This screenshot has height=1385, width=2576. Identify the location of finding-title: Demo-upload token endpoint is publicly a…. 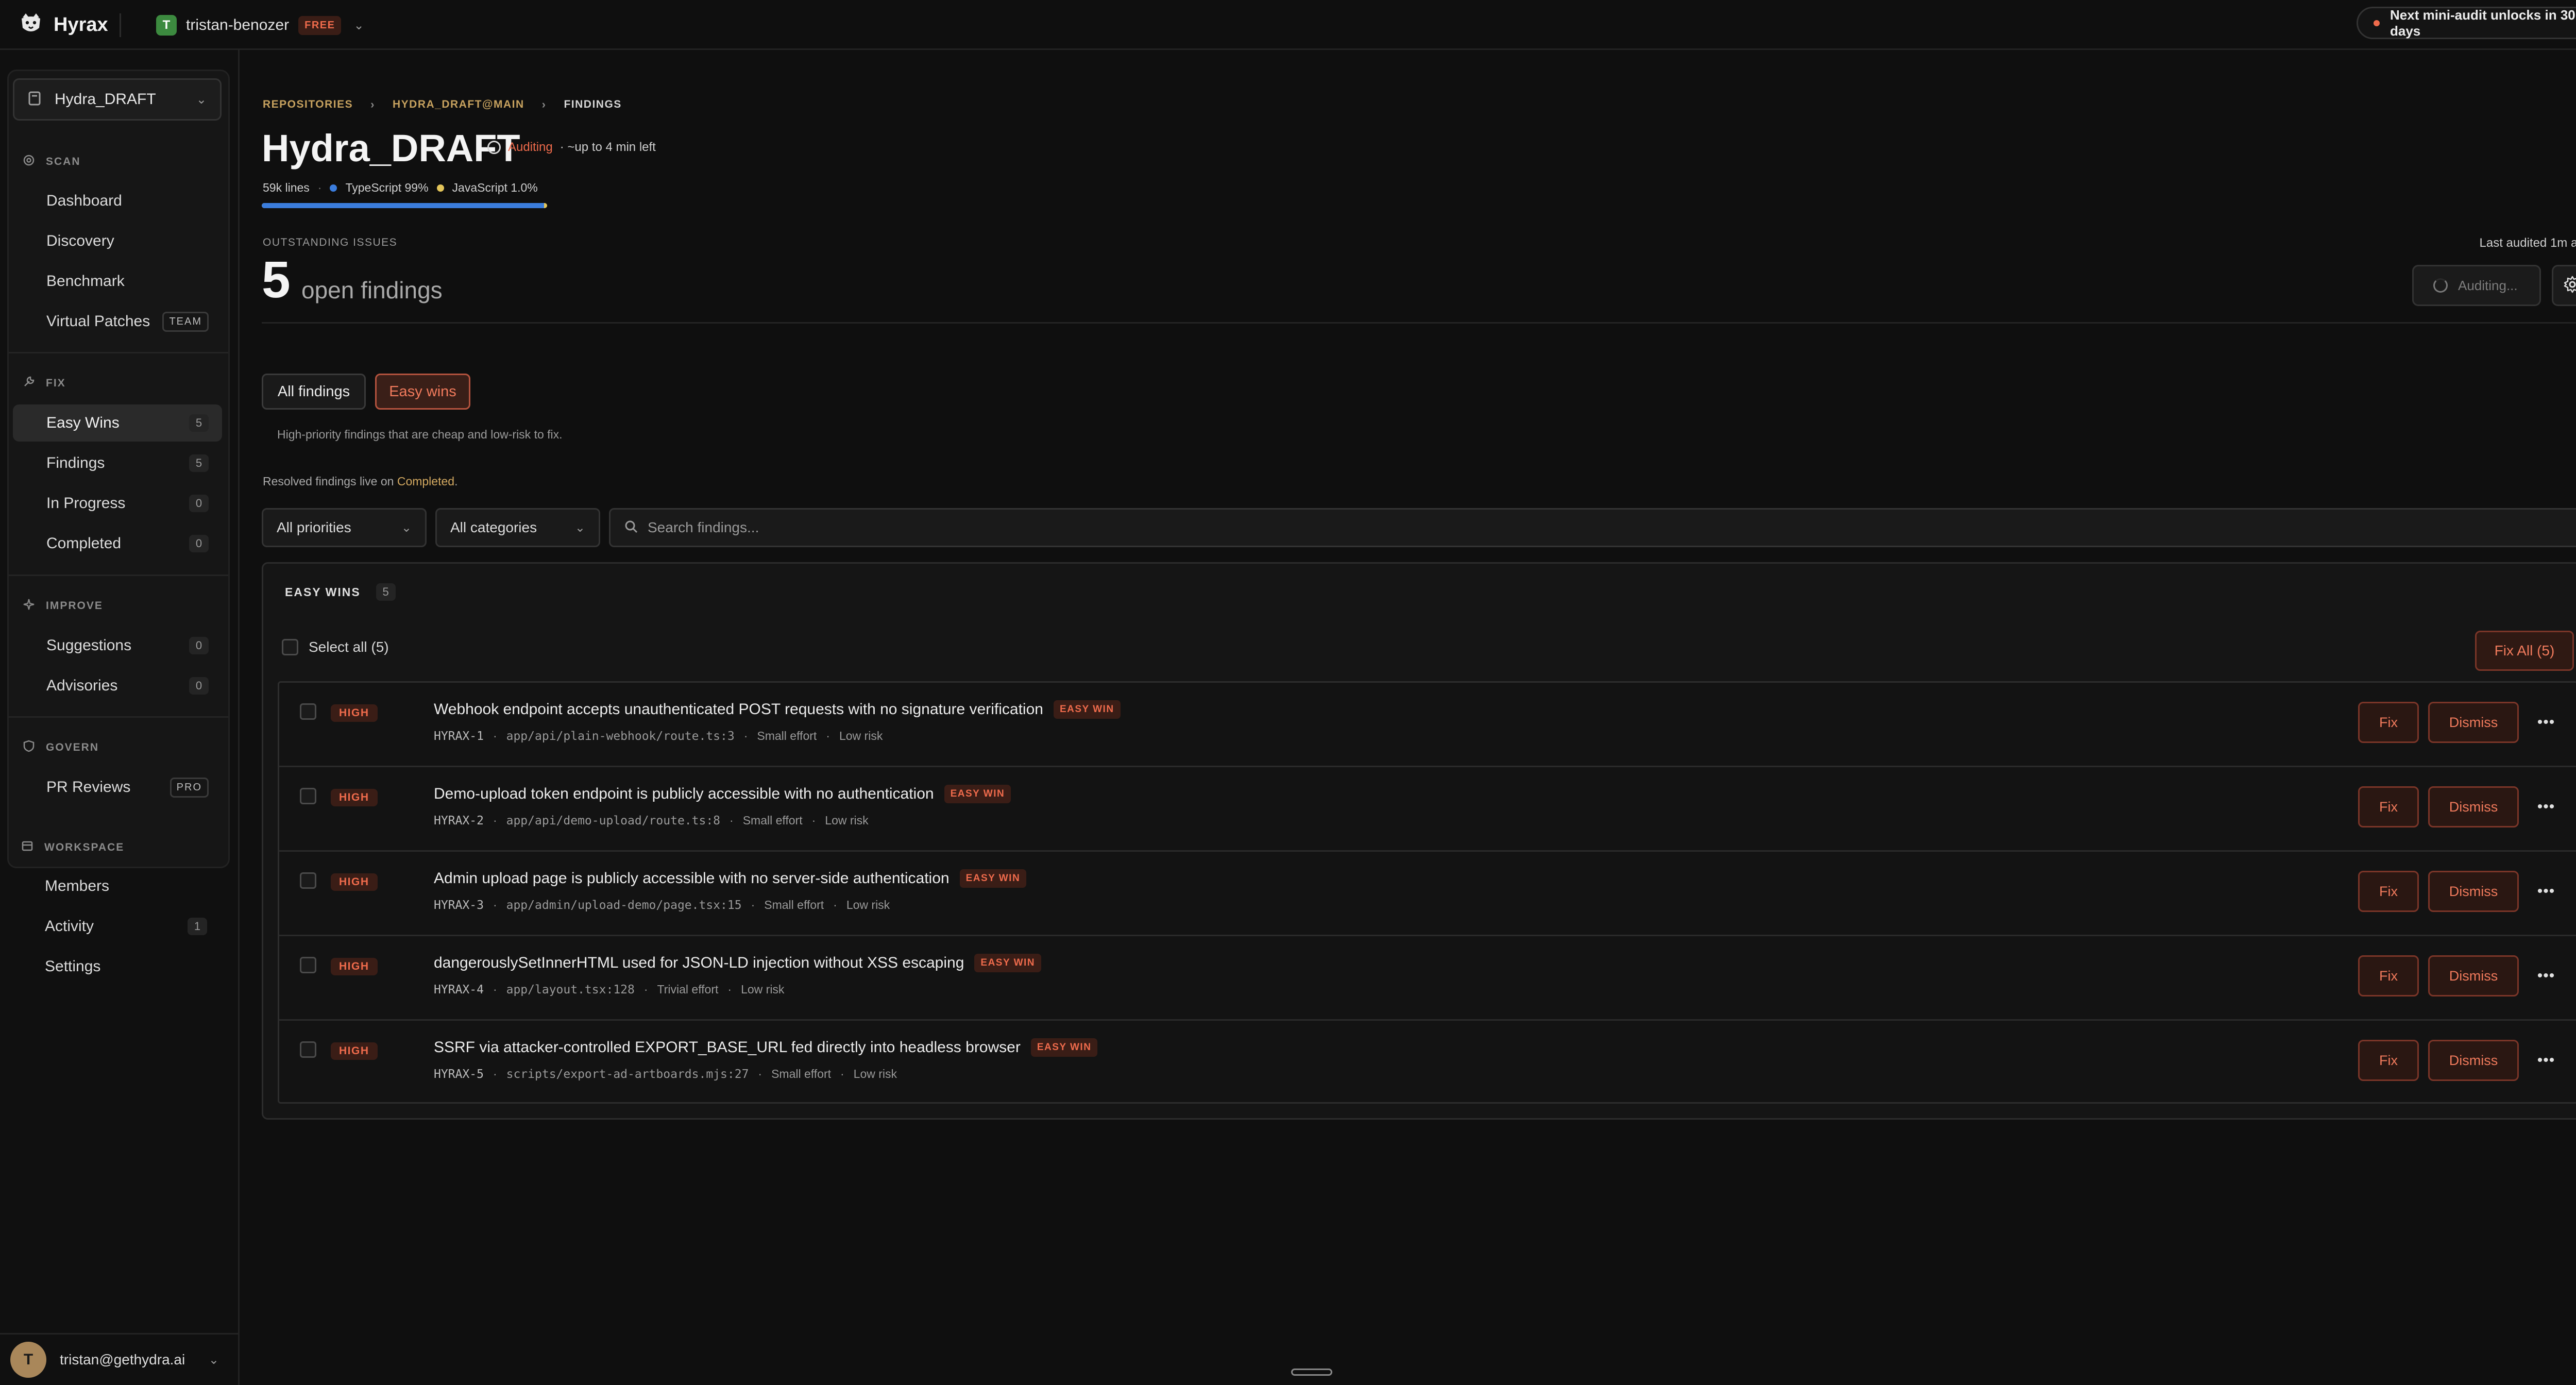
(684, 794).